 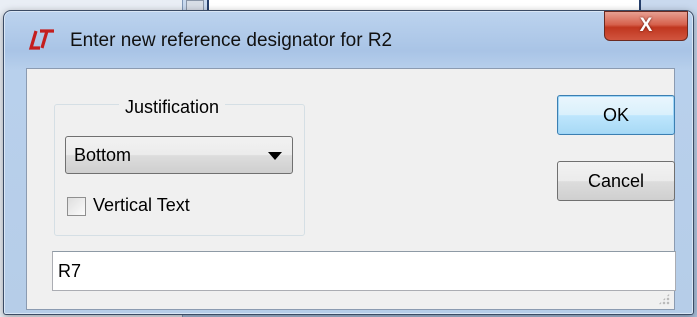 I want to click on reference-designator-input: R7, so click(x=364, y=271).